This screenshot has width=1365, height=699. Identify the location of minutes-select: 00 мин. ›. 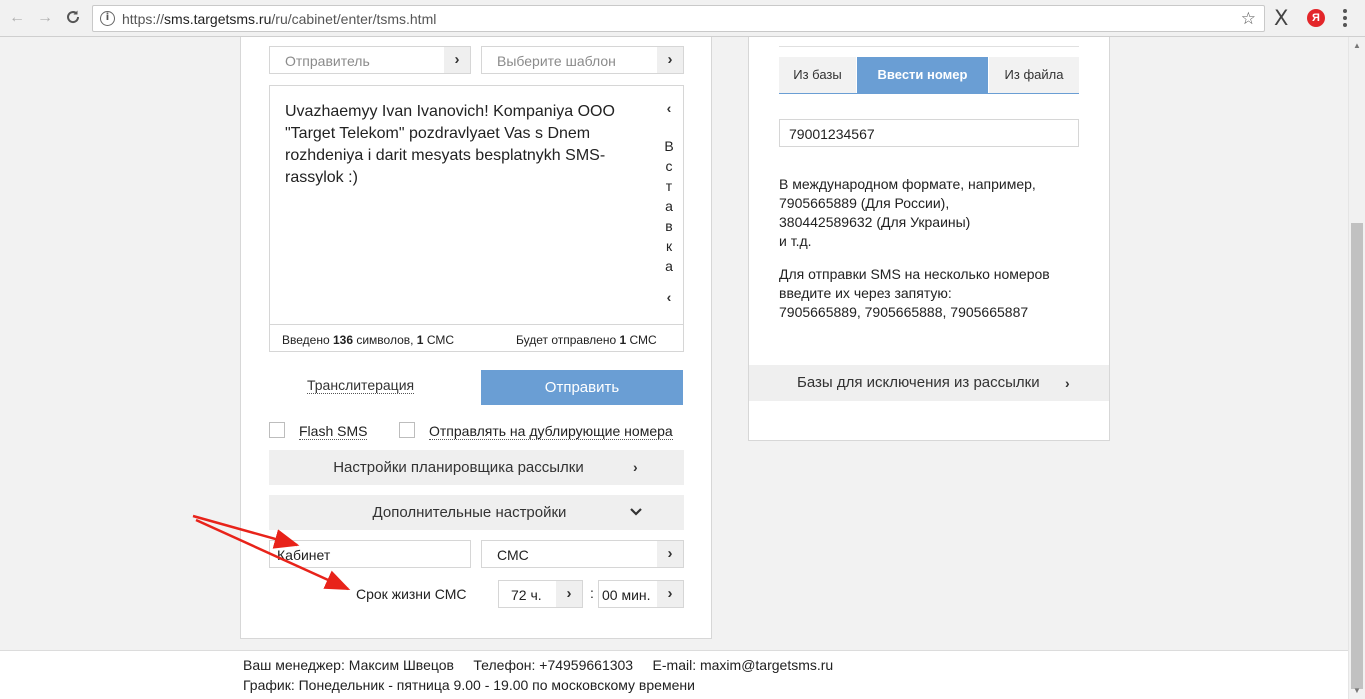
(641, 594).